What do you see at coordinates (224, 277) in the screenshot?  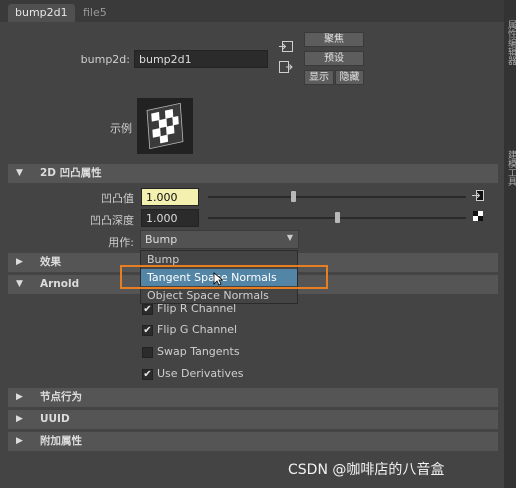 I see `annotation-highlight-box` at bounding box center [224, 277].